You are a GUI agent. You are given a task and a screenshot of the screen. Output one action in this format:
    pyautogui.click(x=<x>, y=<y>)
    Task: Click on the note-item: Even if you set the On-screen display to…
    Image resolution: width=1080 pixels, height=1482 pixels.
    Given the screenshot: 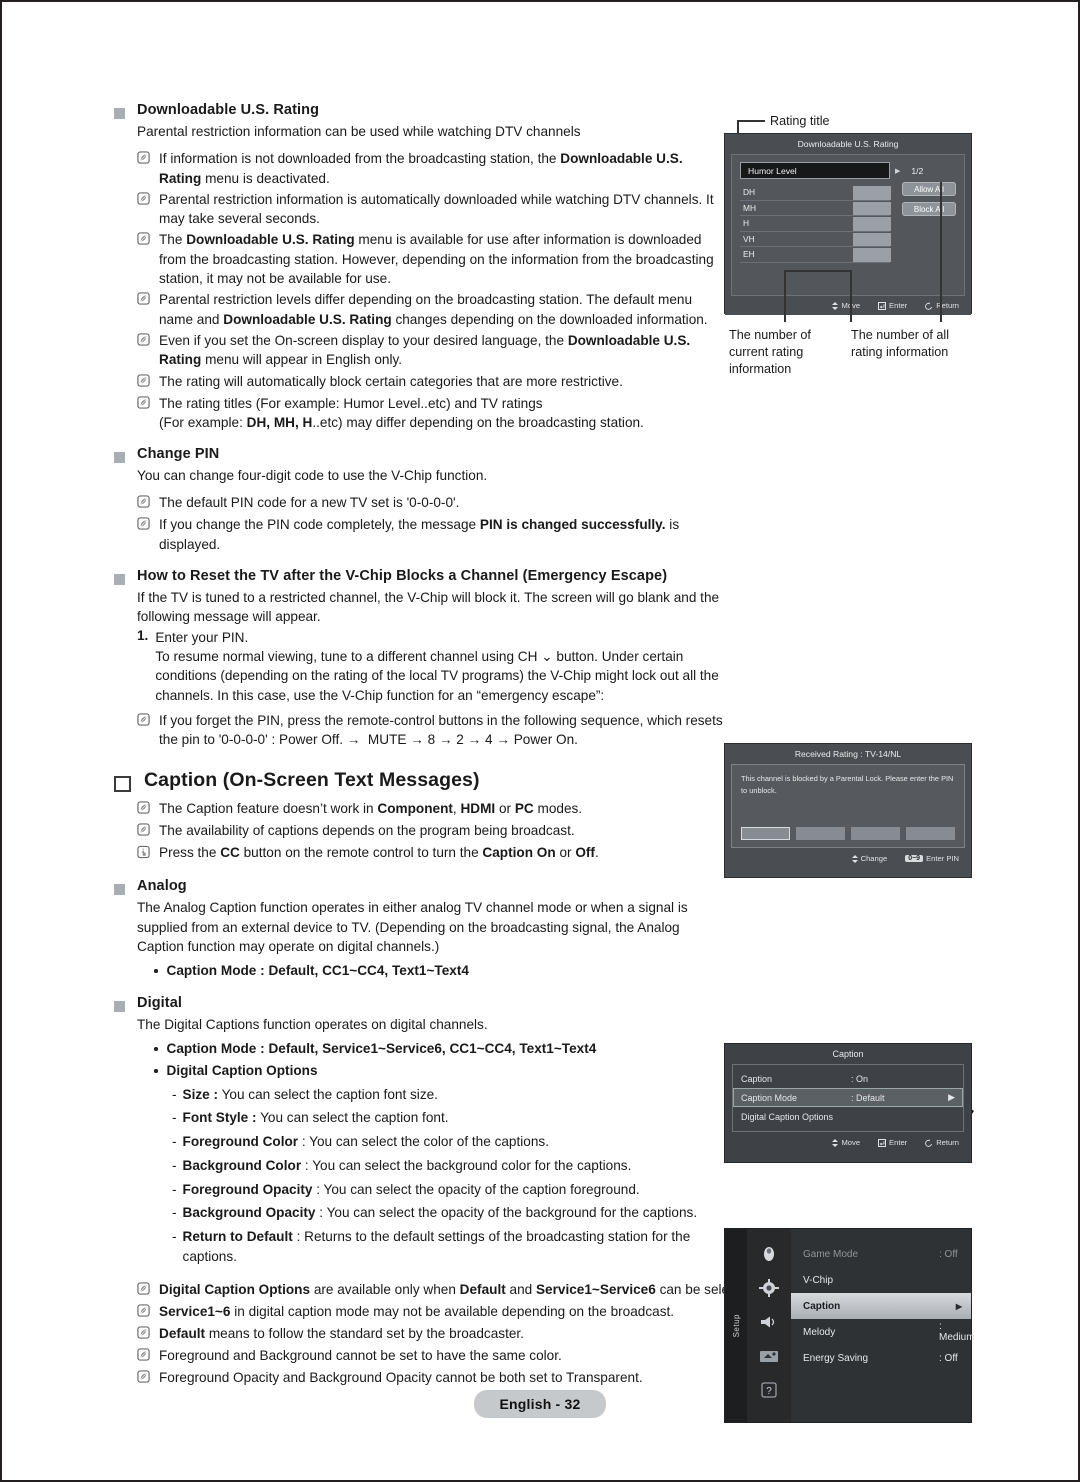 What is the action you would take?
    pyautogui.click(x=430, y=350)
    